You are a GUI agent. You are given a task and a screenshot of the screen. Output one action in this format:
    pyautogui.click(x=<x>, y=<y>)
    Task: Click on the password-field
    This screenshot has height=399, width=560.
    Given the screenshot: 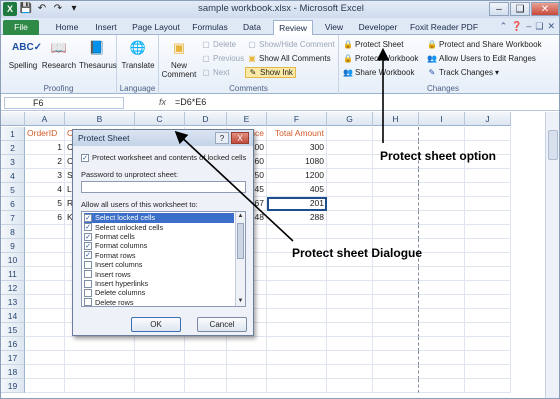 What is the action you would take?
    pyautogui.click(x=163, y=187)
    